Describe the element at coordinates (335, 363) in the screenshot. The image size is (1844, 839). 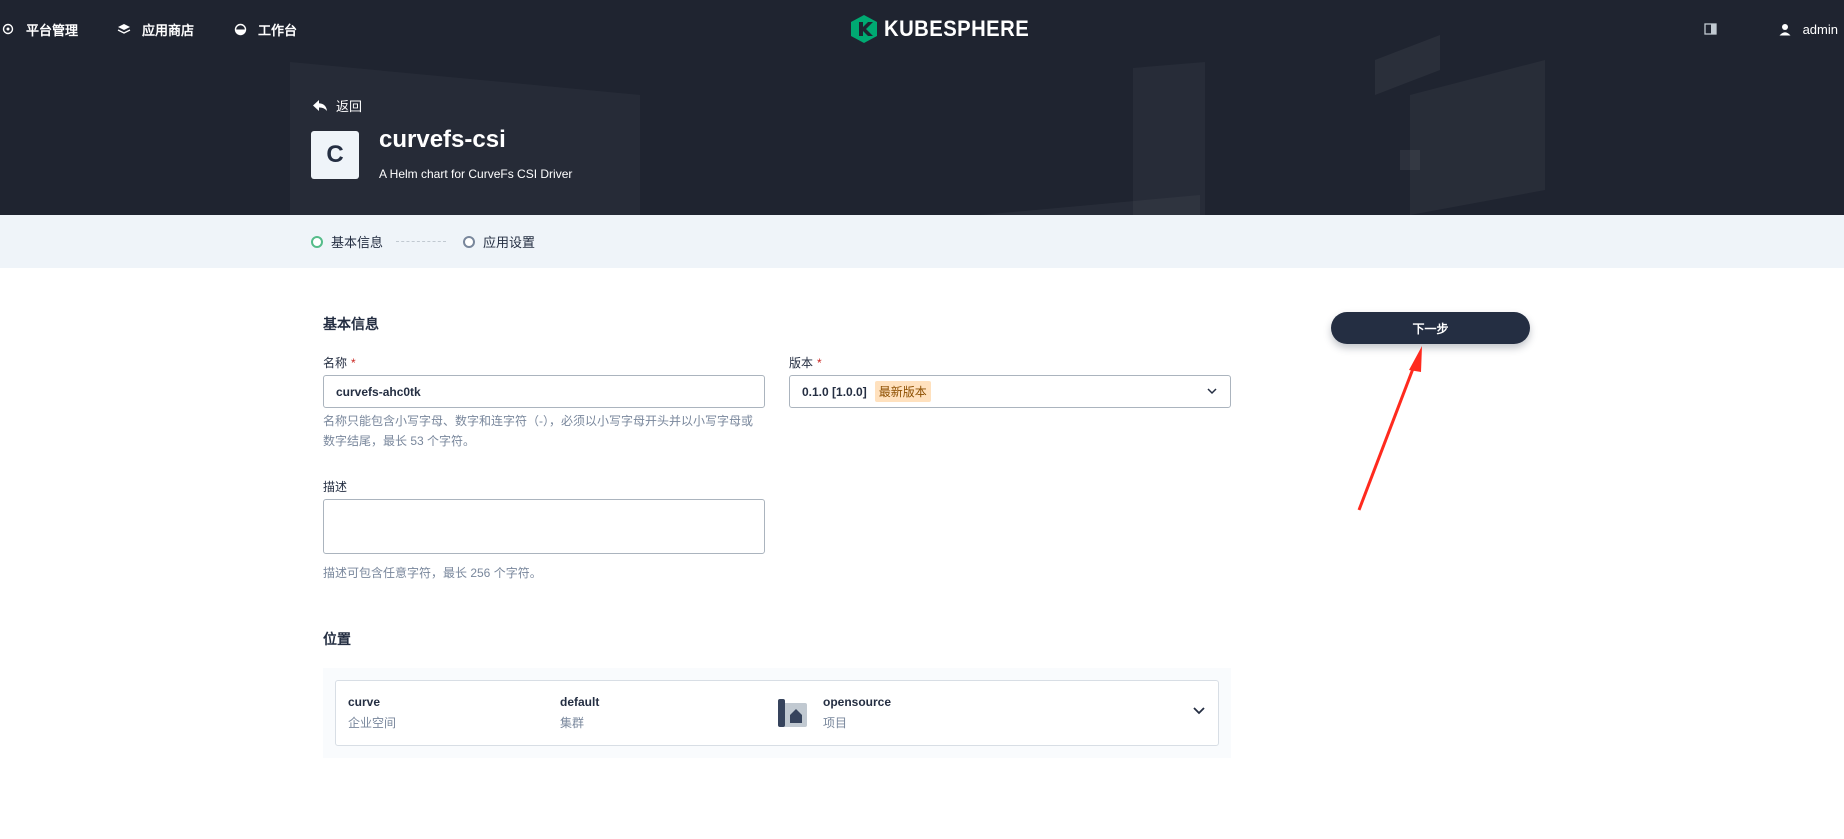
I see `name-label-text: 名称` at that location.